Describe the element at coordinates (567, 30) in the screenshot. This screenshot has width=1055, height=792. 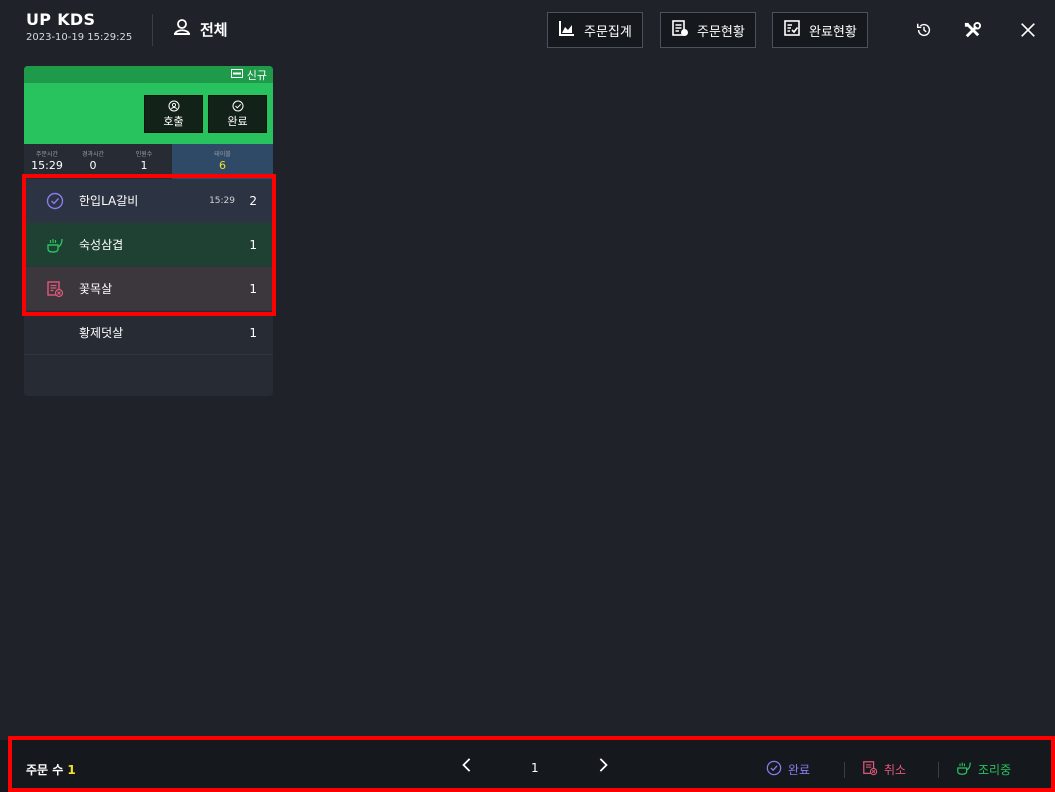
I see `chart-icon` at that location.